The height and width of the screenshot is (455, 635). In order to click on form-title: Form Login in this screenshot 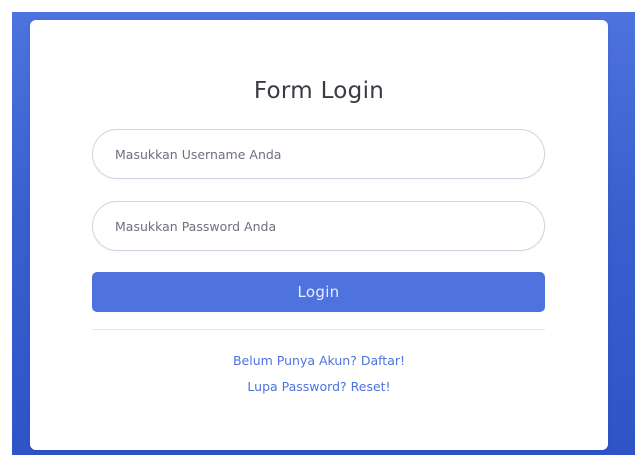, I will do `click(319, 91)`.